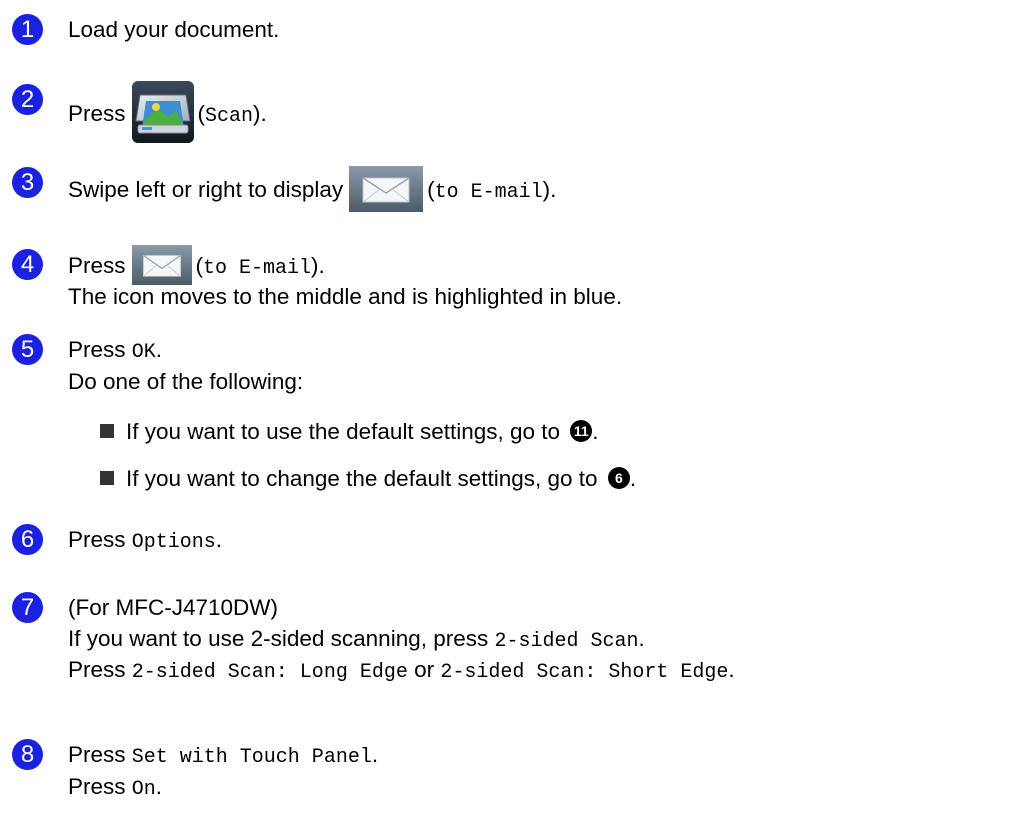 The image size is (1029, 823). Describe the element at coordinates (143, 789) in the screenshot. I see `ui-label-on: On` at that location.